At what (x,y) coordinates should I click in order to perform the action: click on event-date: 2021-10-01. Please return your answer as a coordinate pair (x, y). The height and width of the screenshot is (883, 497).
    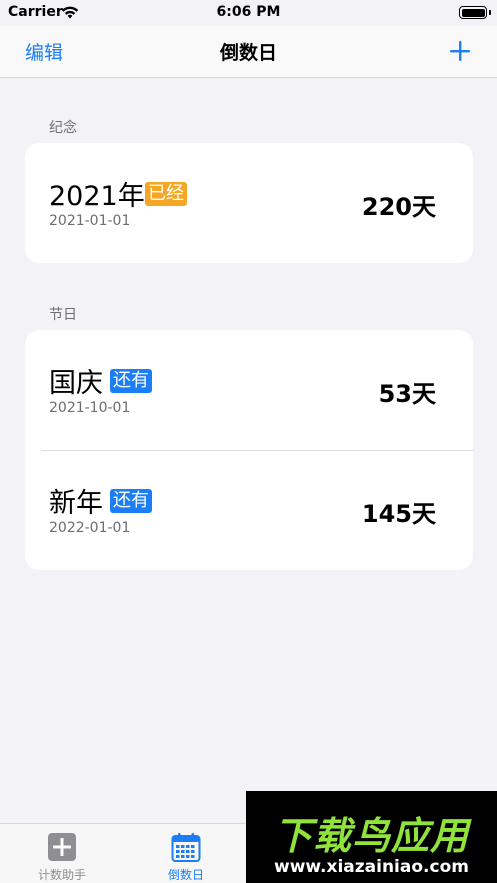
    Looking at the image, I should click on (90, 408).